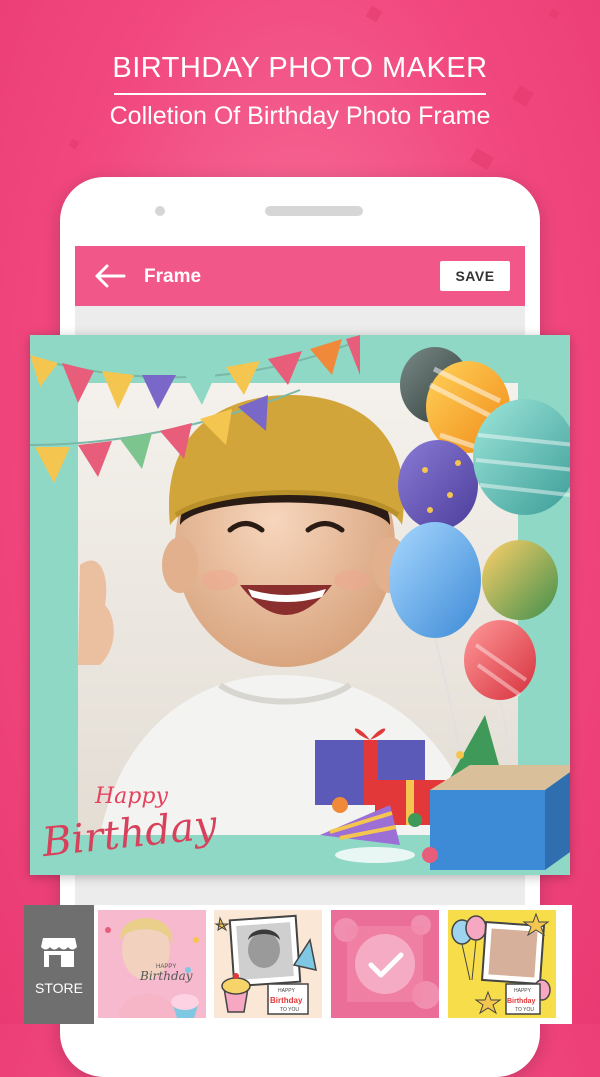 This screenshot has height=1077, width=600. Describe the element at coordinates (160, 211) in the screenshot. I see `phone-camera` at that location.